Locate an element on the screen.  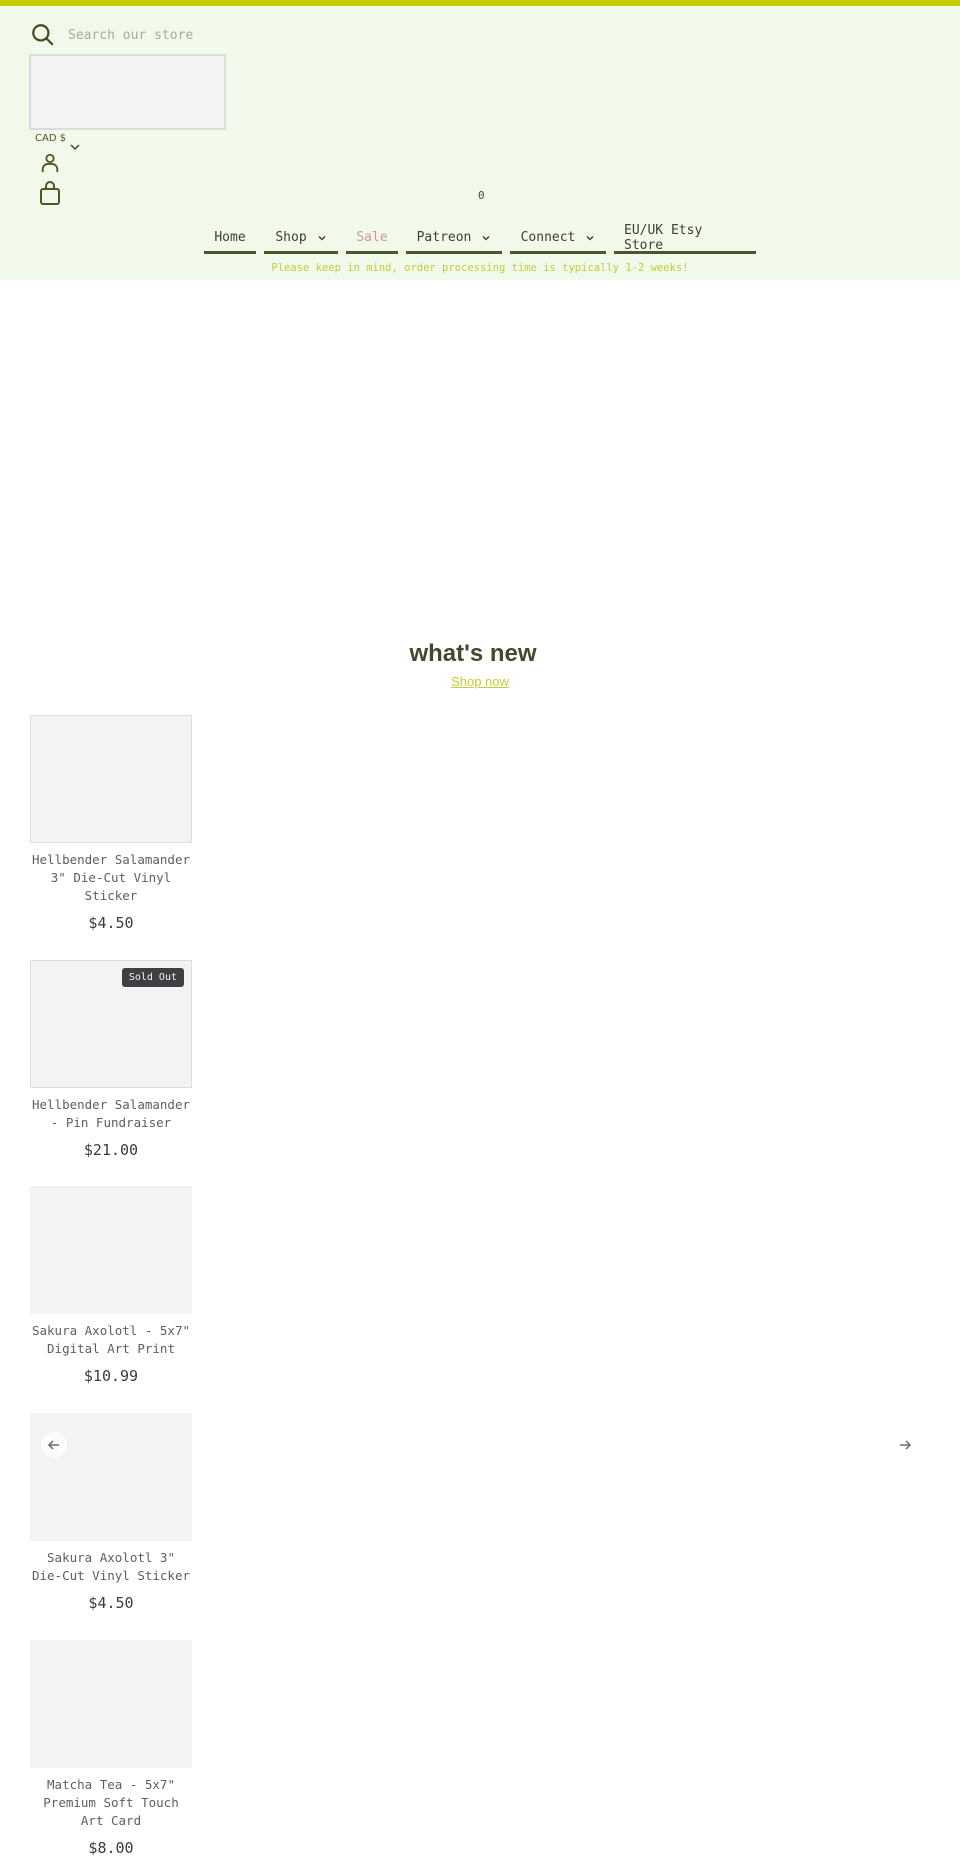
product-price: $8.00 is located at coordinates (111, 1848).